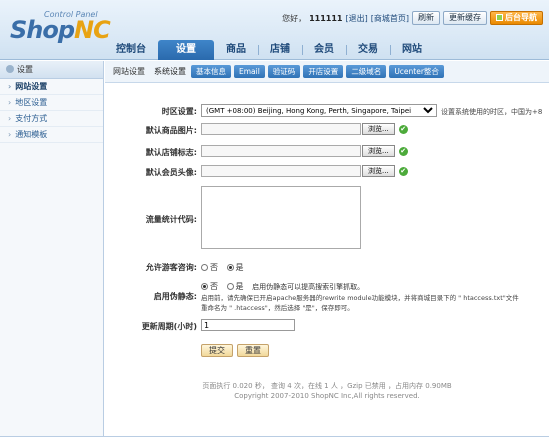  Describe the element at coordinates (390, 18) in the screenshot. I see `shop-home-link: [商城首页]` at that location.